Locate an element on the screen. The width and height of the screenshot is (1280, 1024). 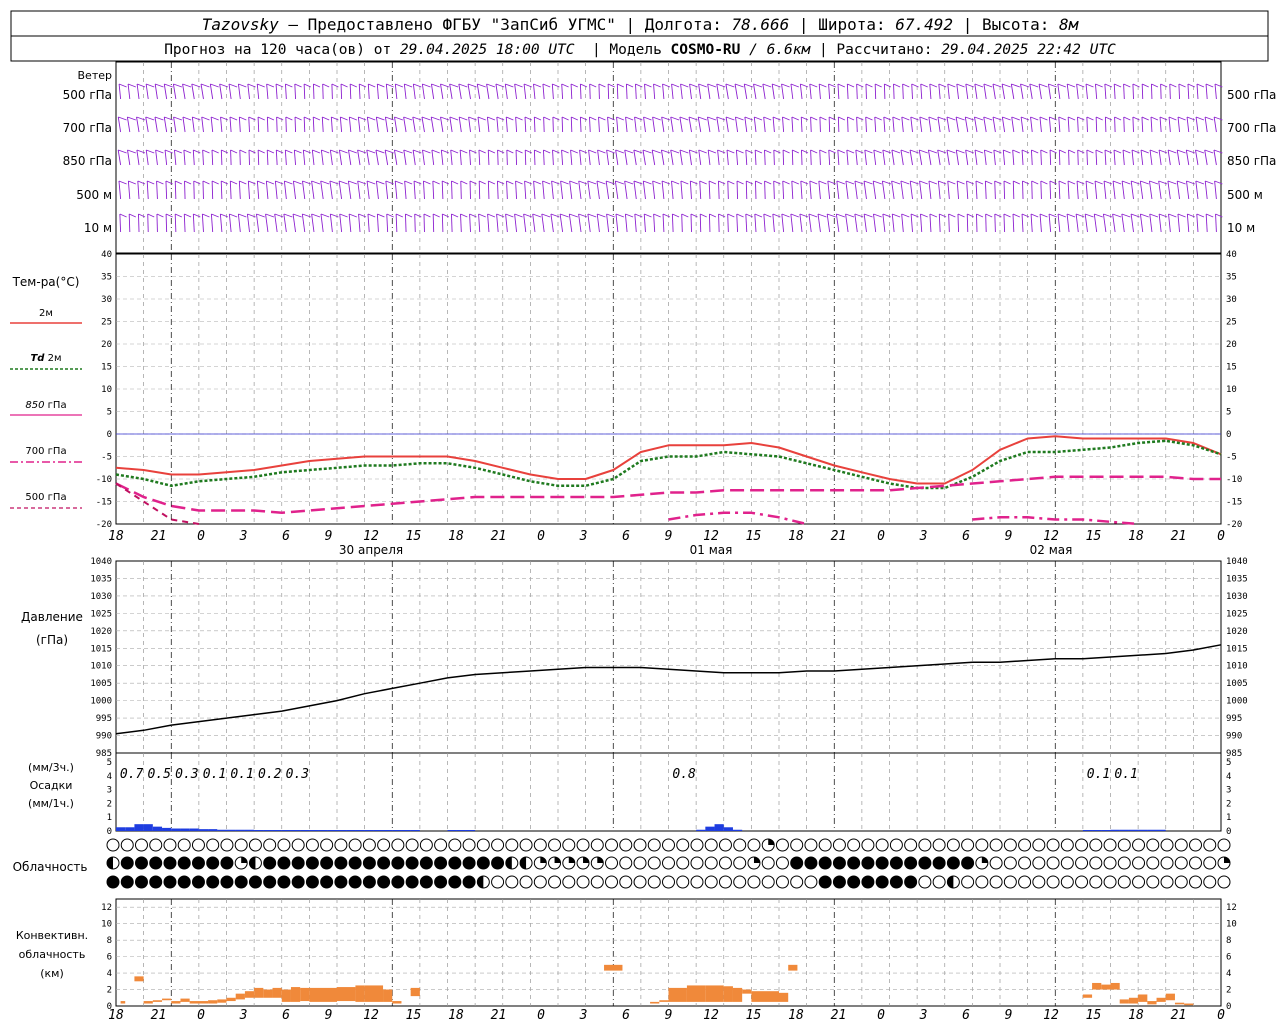
legend-700-label: 700 гПа is located at coordinates (45, 451).